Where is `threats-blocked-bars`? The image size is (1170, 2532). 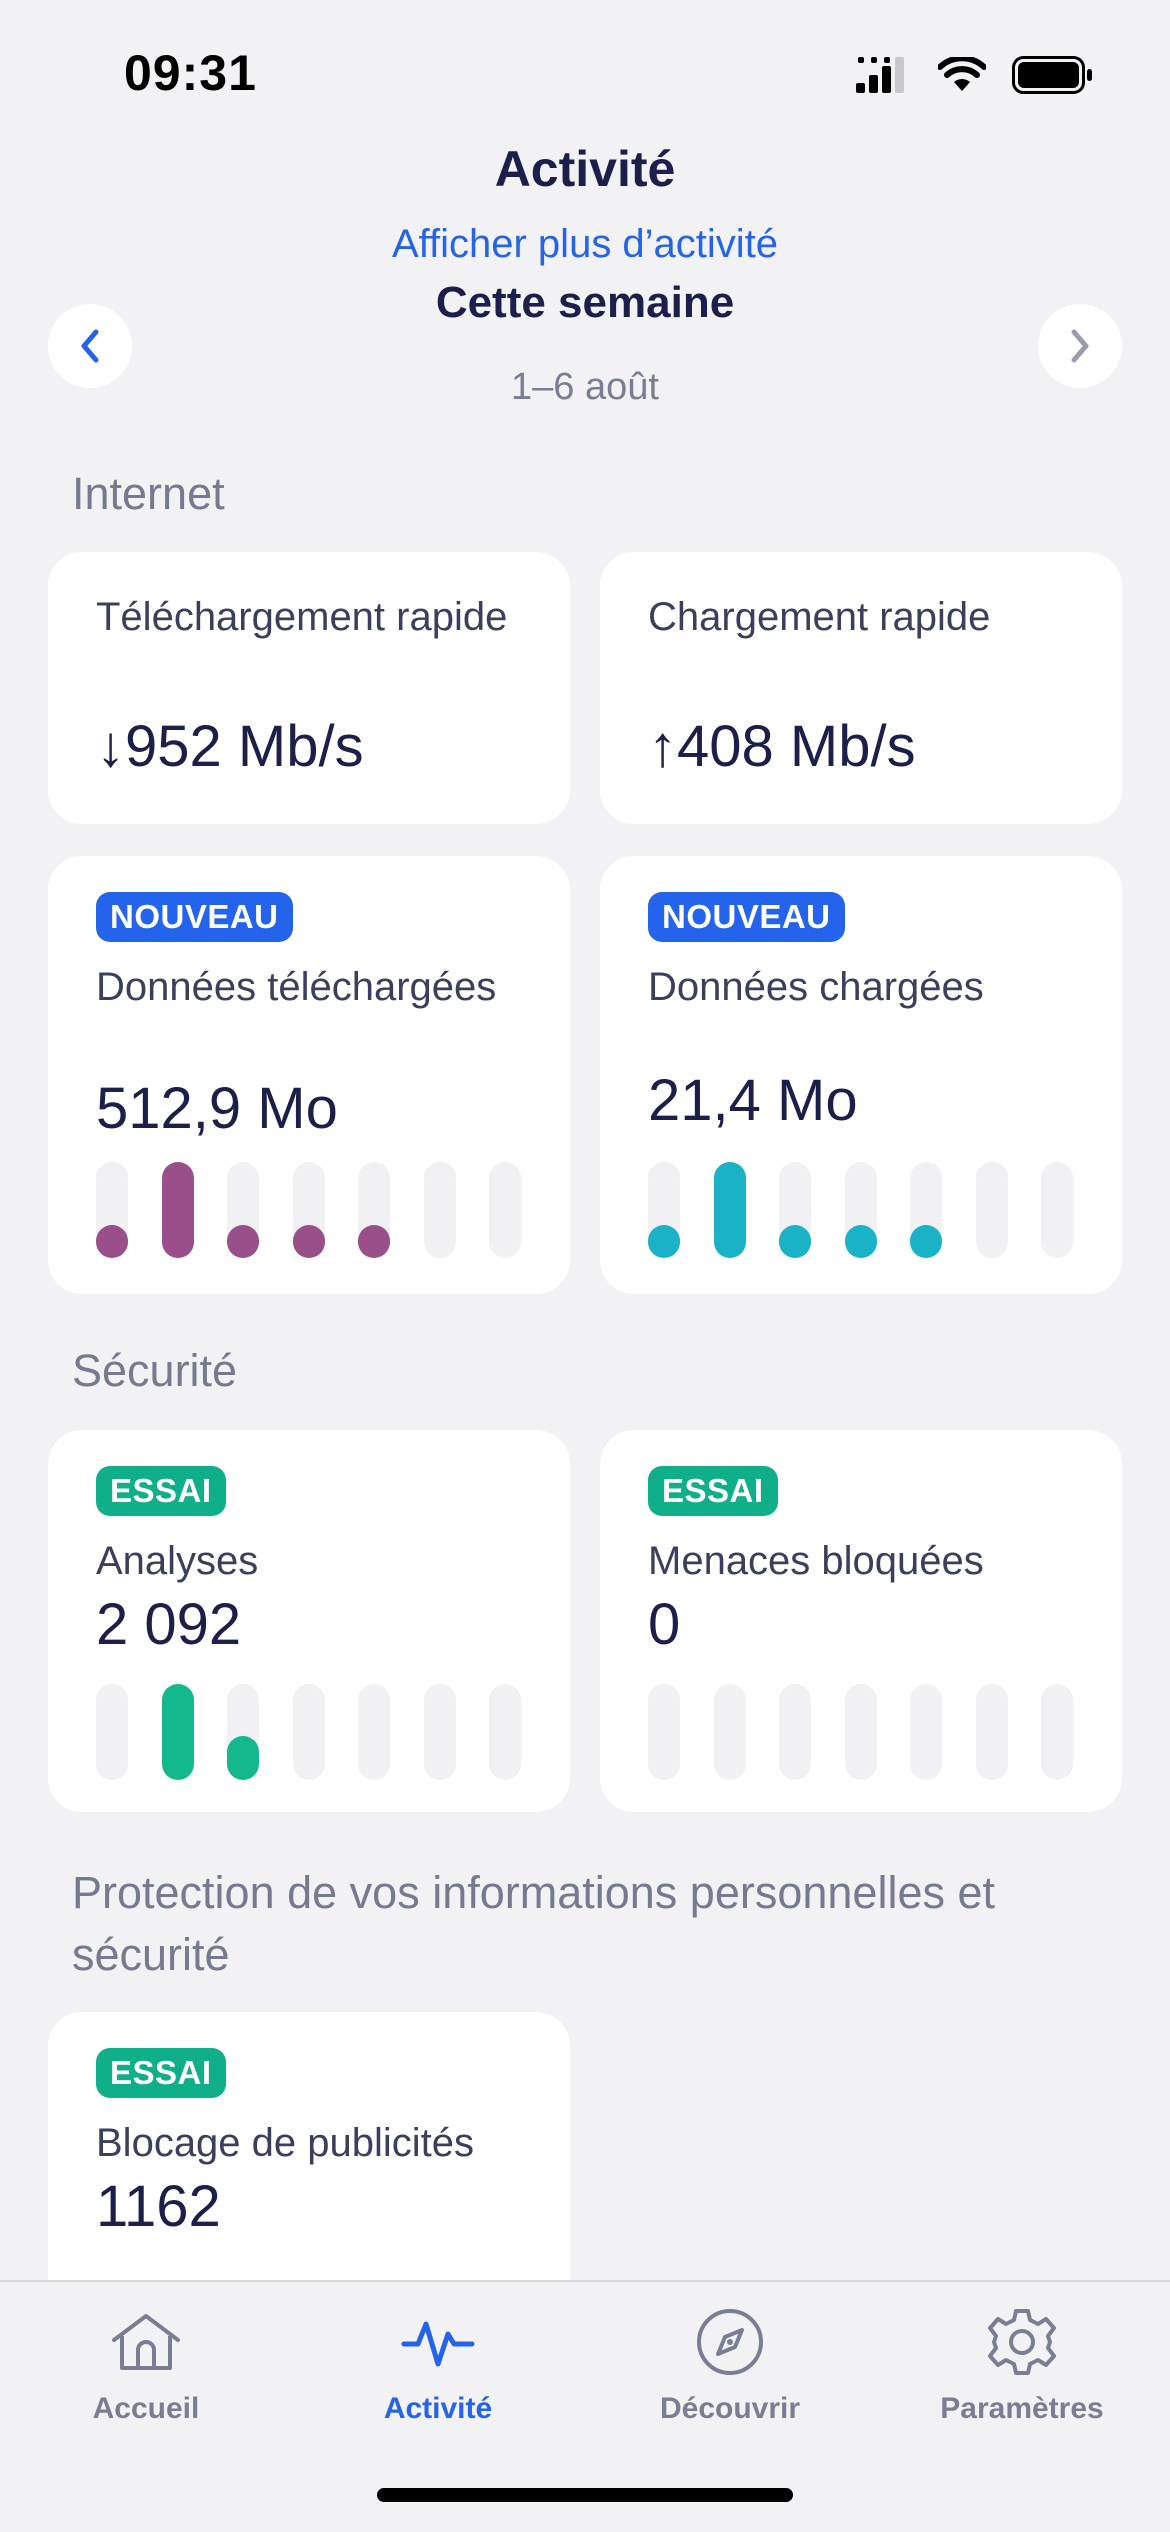
threats-blocked-bars is located at coordinates (860, 1732).